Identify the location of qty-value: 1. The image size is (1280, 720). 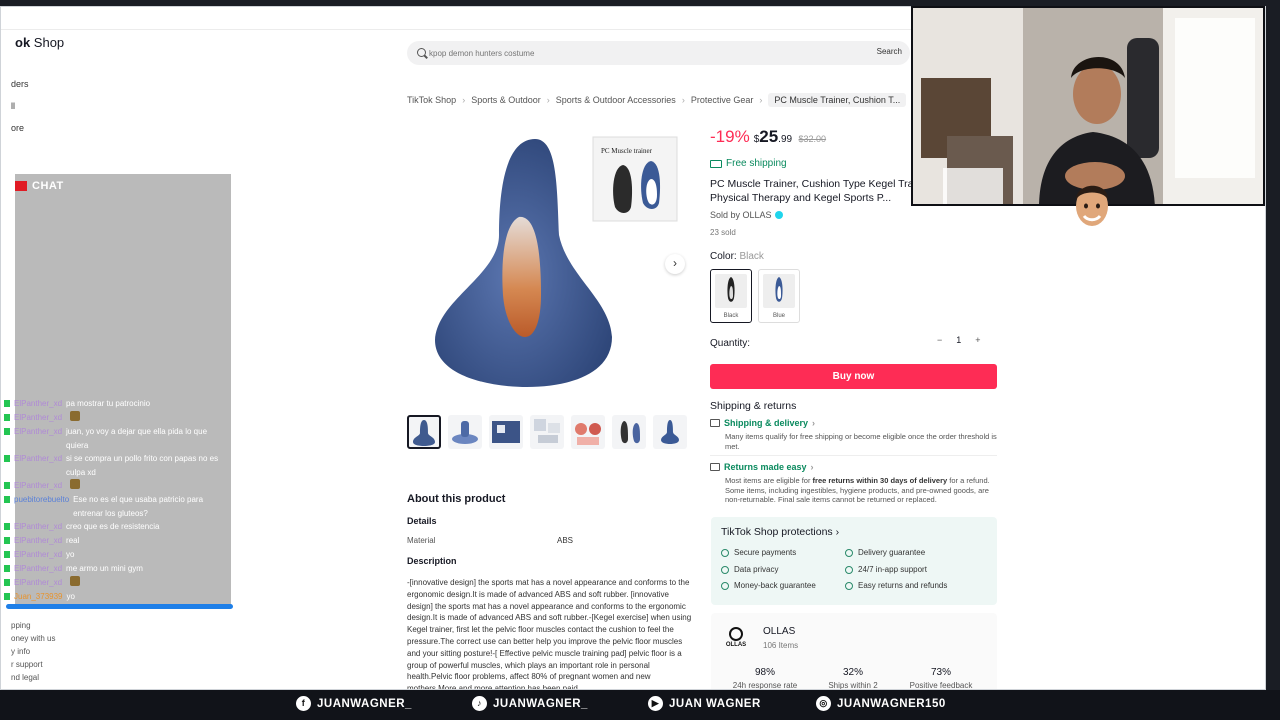
(958, 340).